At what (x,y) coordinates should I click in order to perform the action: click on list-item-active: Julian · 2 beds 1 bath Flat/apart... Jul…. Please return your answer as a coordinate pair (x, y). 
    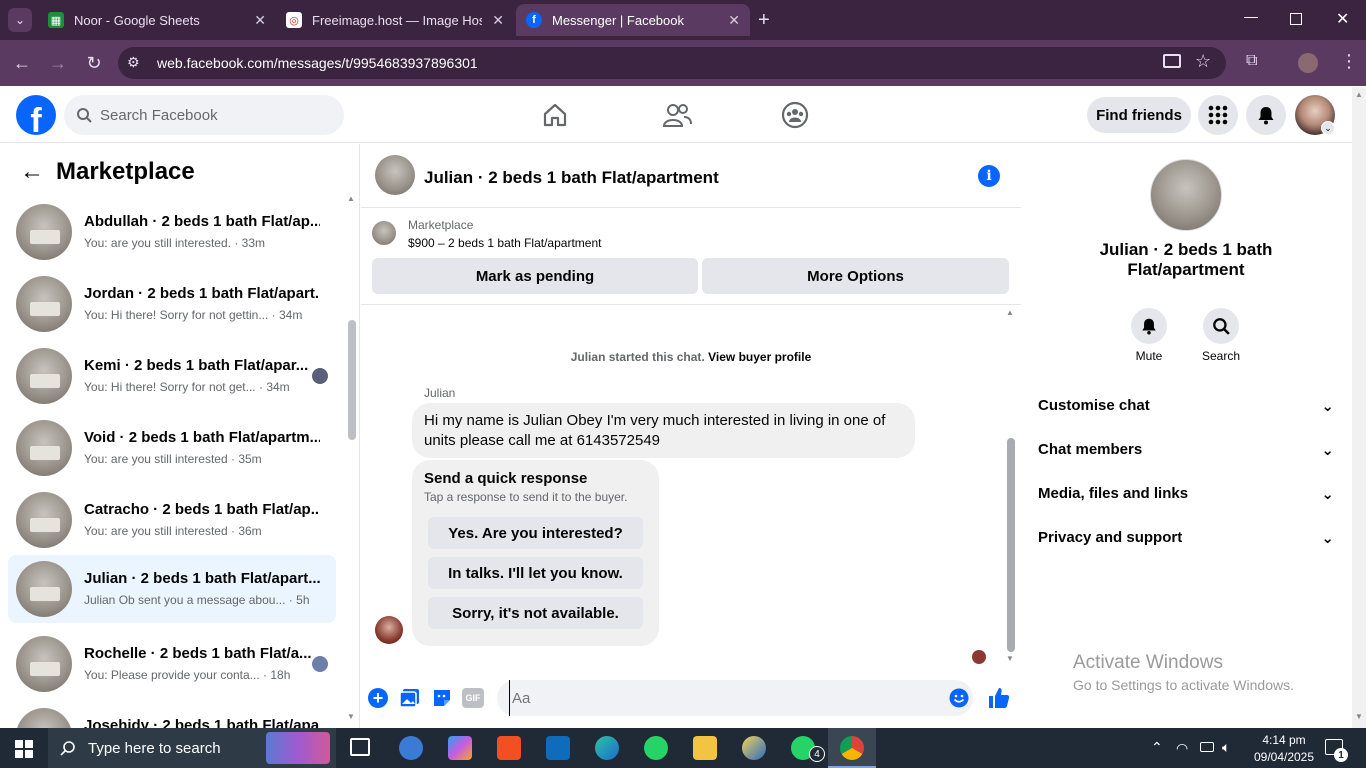
    Looking at the image, I should click on (172, 589).